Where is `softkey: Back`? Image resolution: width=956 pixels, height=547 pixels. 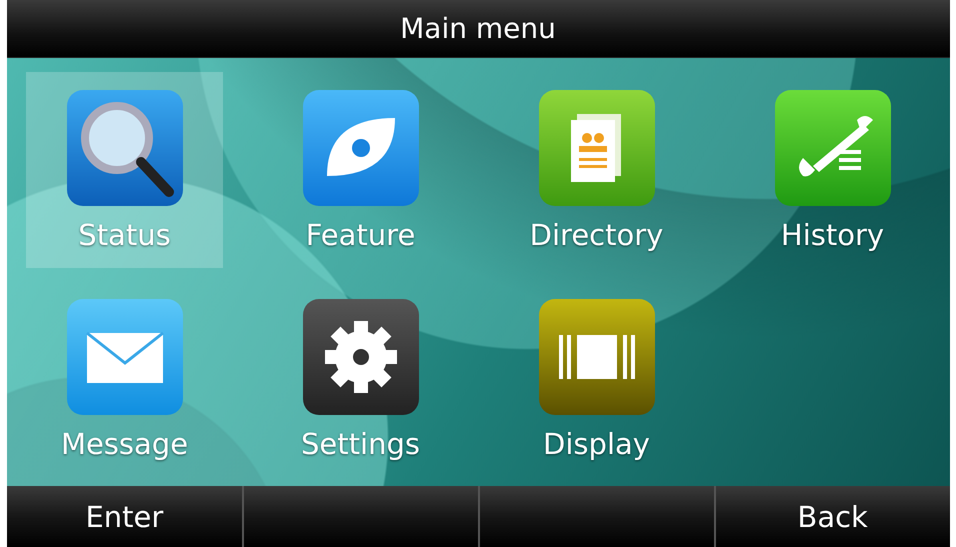 softkey: Back is located at coordinates (832, 517).